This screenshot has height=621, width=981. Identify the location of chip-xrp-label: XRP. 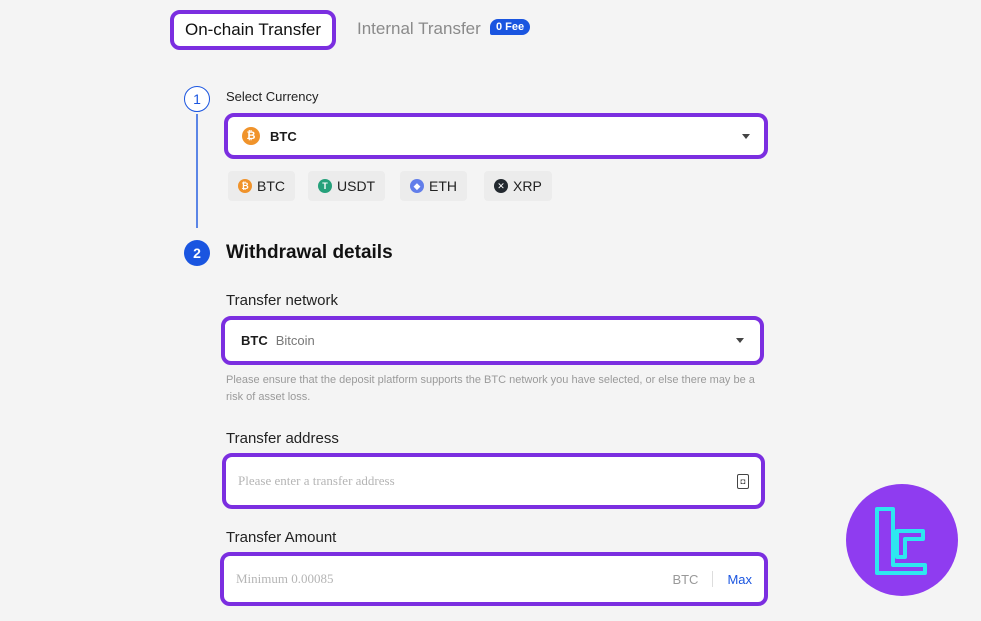
(527, 186).